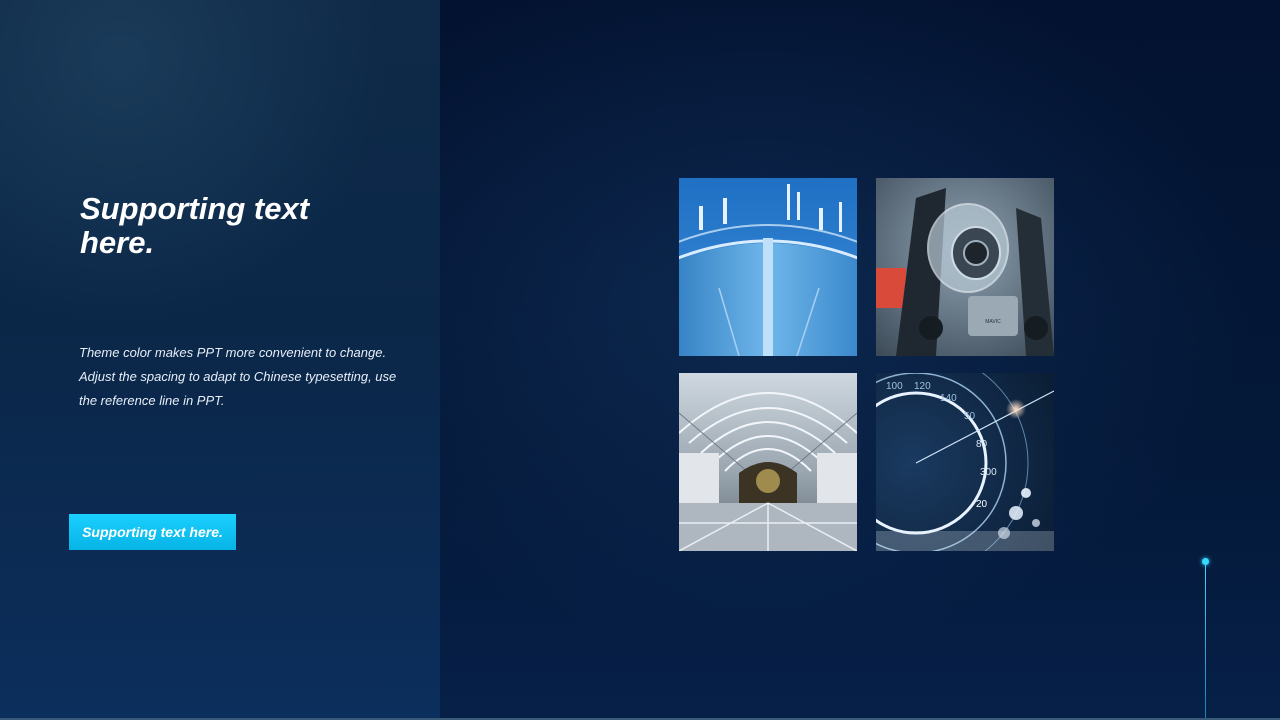 The width and height of the screenshot is (1280, 720). I want to click on drone-camera-photo: MAVIC, so click(965, 267).